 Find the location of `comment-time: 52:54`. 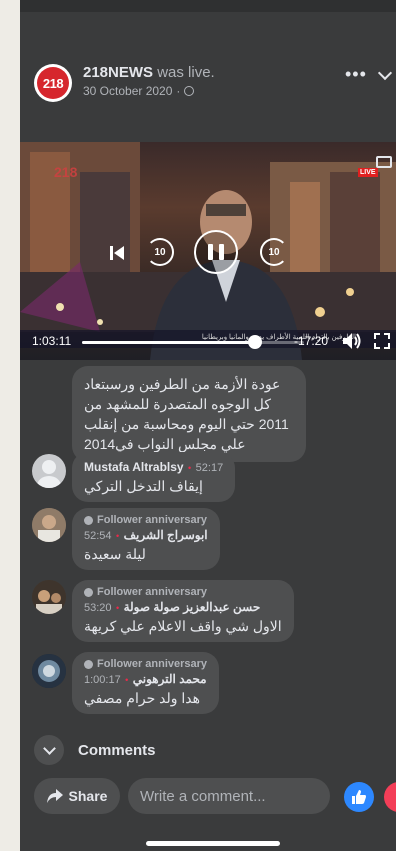

comment-time: 52:54 is located at coordinates (98, 536).